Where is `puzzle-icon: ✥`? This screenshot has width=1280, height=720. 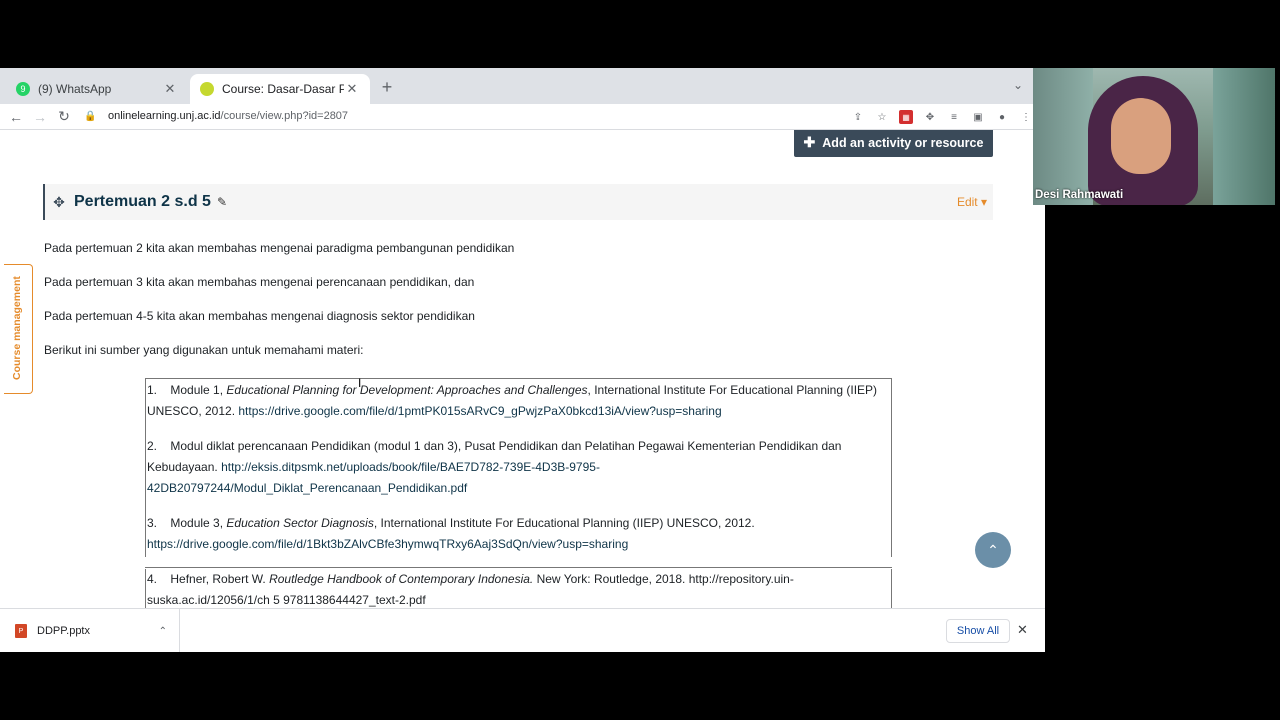 puzzle-icon: ✥ is located at coordinates (930, 117).